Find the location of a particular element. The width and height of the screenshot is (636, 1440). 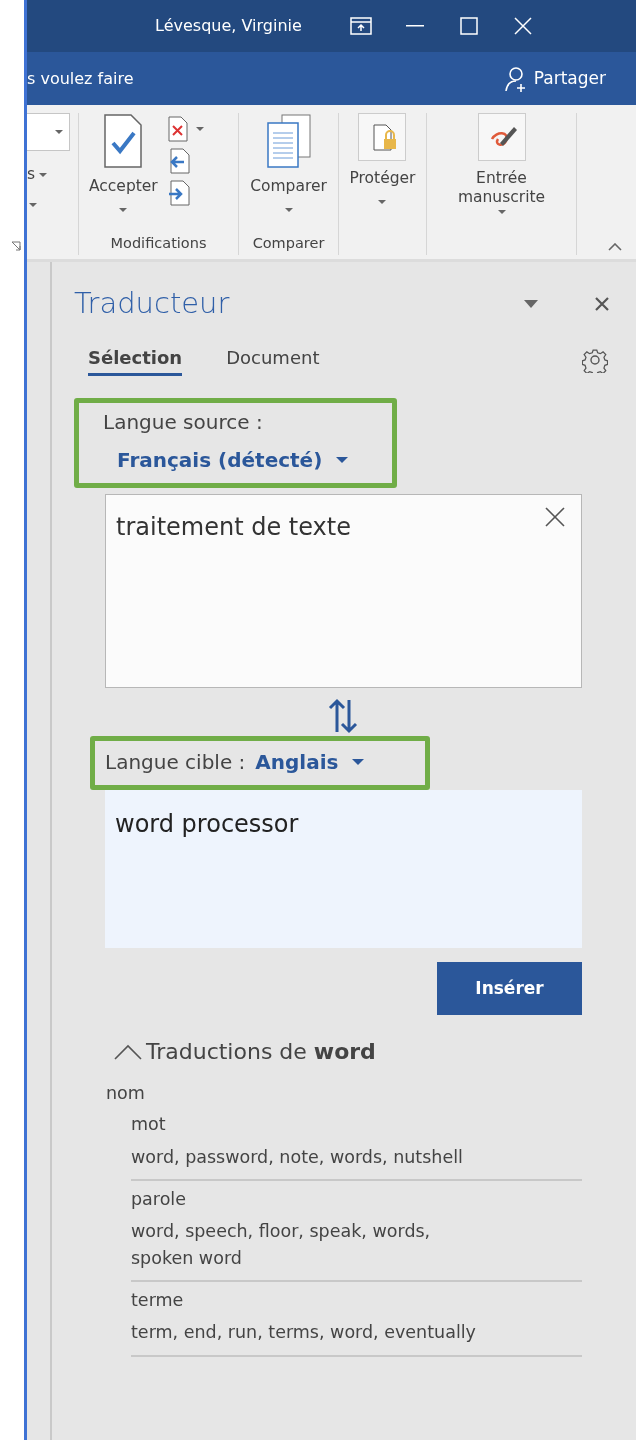

tab: Document is located at coordinates (273, 360).